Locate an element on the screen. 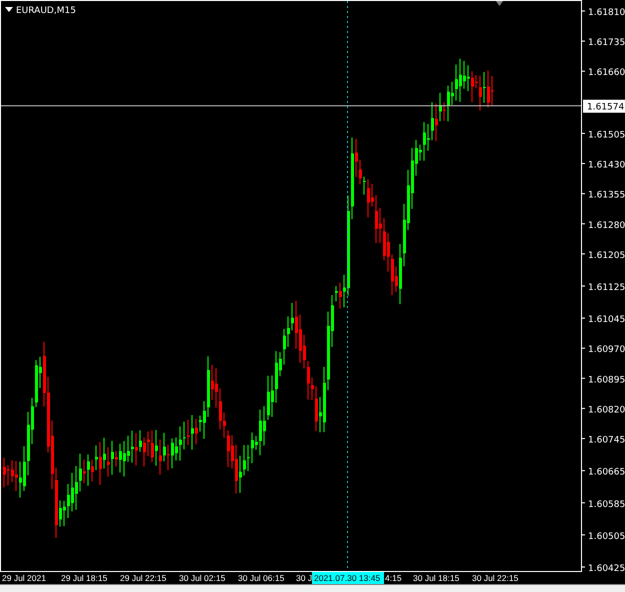 The image size is (625, 592). time-label: 30 Jul 06:15 is located at coordinates (261, 578).